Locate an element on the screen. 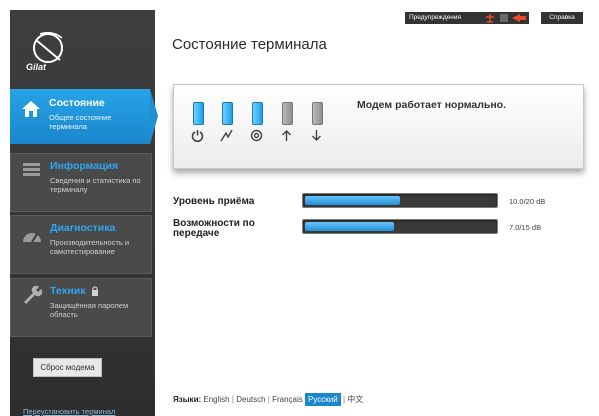  home-icon is located at coordinates (31, 109).